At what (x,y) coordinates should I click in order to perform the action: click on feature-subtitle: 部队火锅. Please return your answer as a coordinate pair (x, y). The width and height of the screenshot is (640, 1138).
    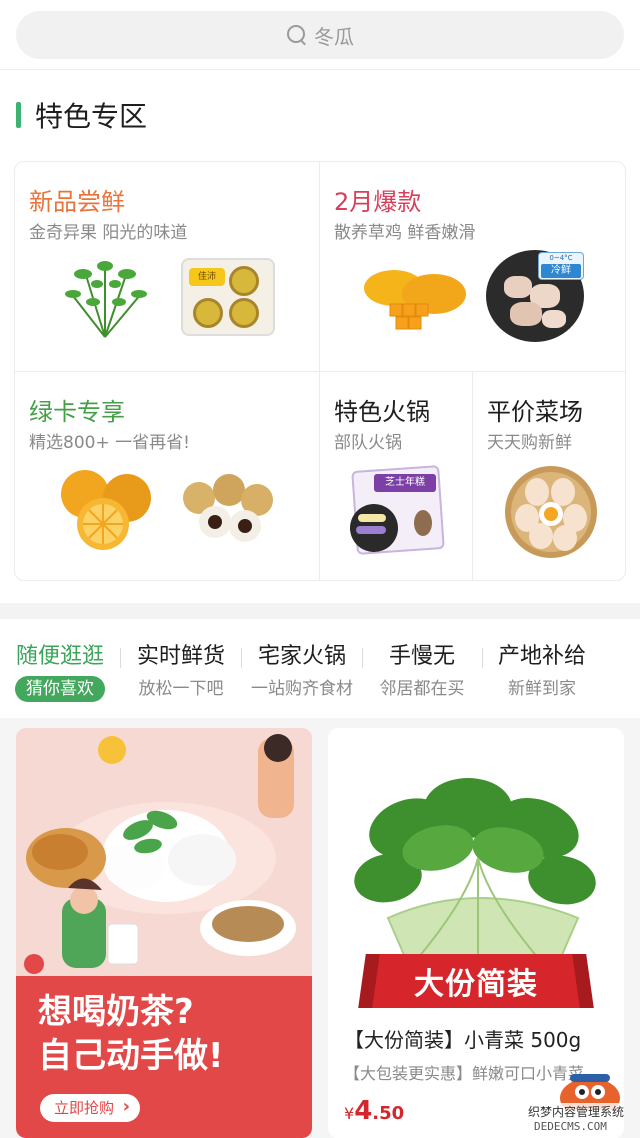
    Looking at the image, I should click on (368, 443).